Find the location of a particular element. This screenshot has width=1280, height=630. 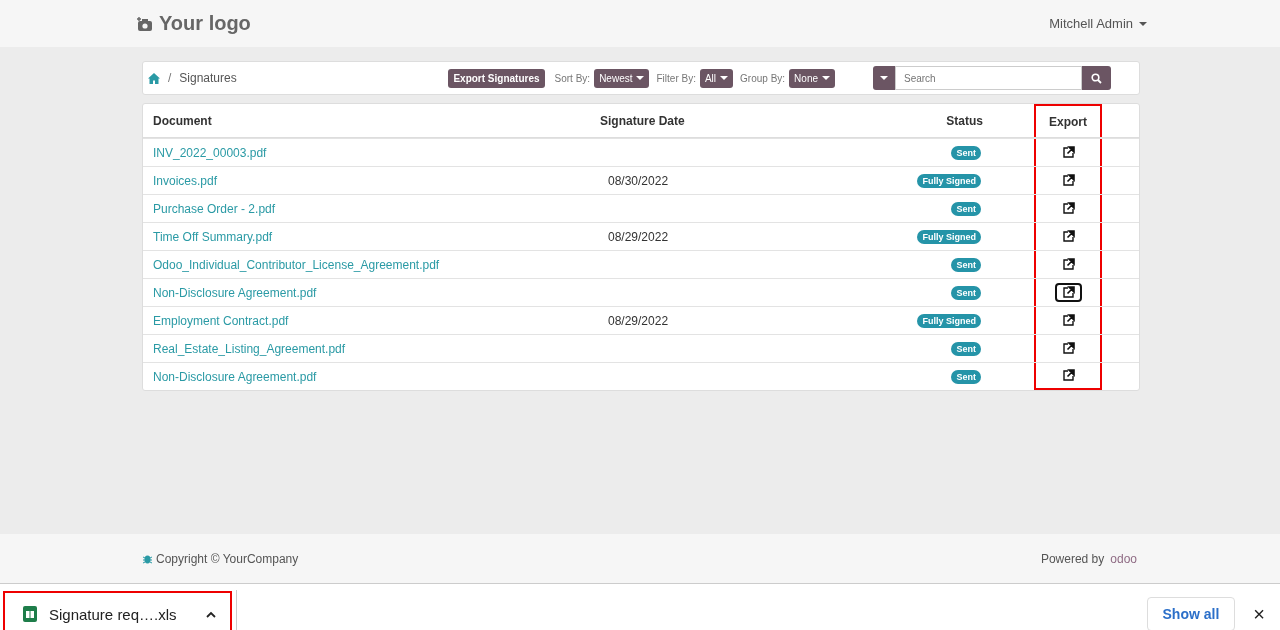

copyright-text: Copyright © YourCompany is located at coordinates (227, 558).